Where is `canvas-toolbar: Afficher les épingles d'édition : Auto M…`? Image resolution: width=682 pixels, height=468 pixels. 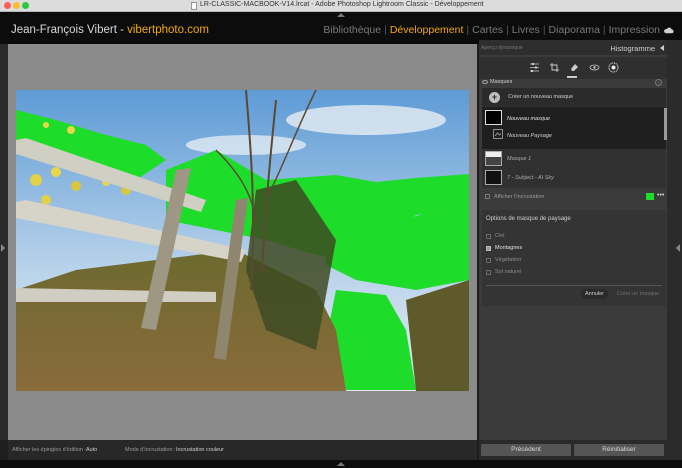
canvas-toolbar: Afficher les épingles d'édition : Auto M… is located at coordinates (242, 450).